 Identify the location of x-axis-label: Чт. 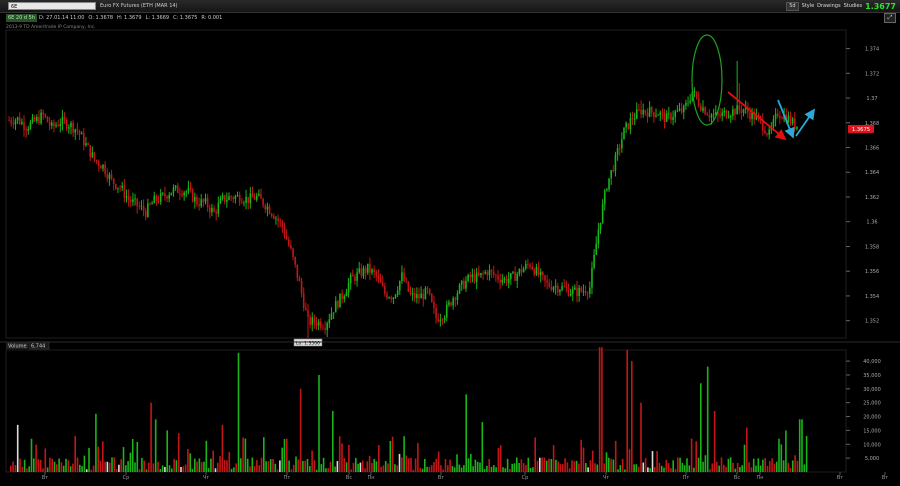
(206, 478).